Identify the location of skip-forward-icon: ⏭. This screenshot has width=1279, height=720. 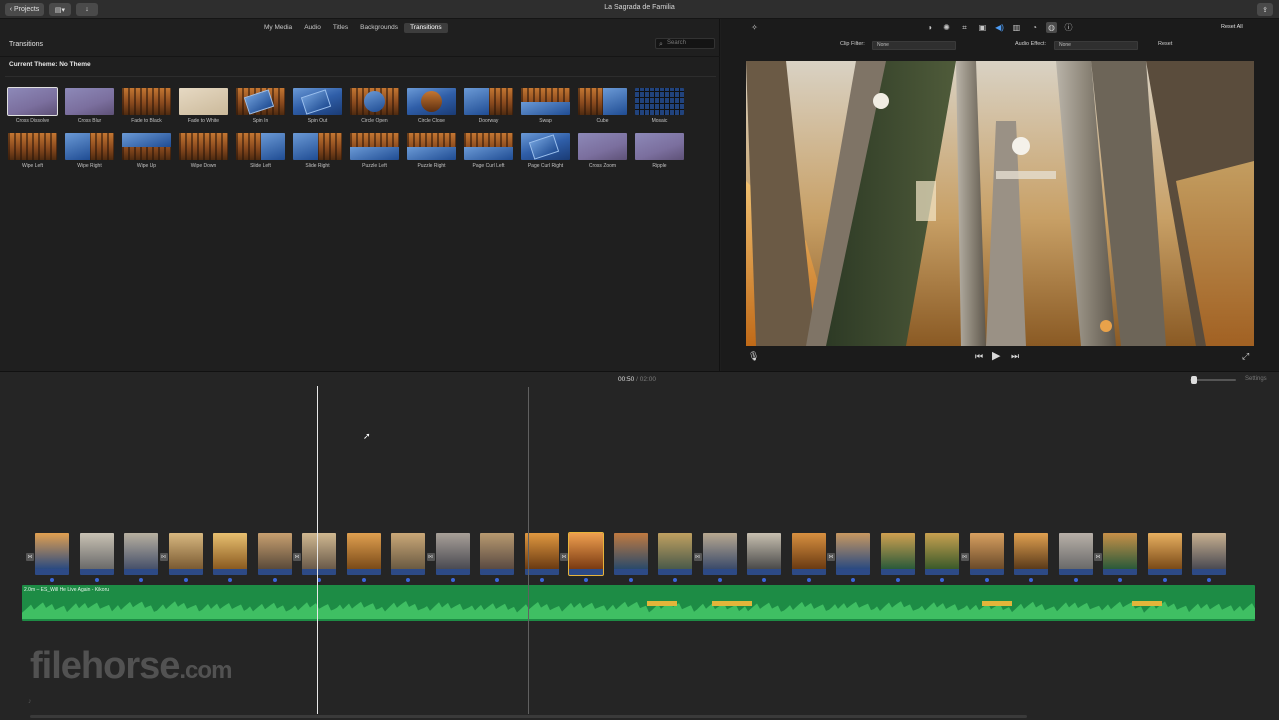
(1015, 356).